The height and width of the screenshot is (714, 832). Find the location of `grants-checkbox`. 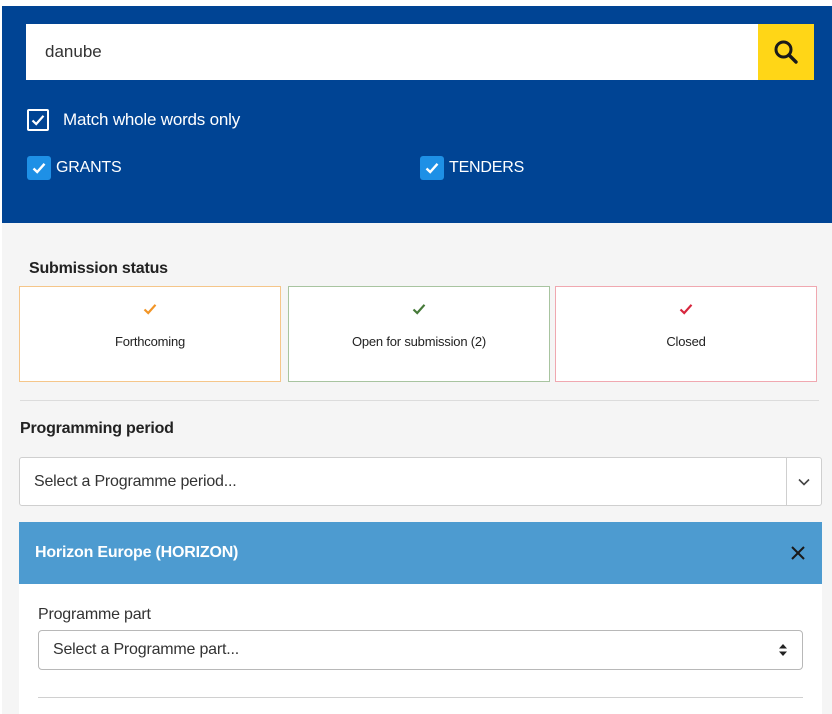

grants-checkbox is located at coordinates (39, 168).